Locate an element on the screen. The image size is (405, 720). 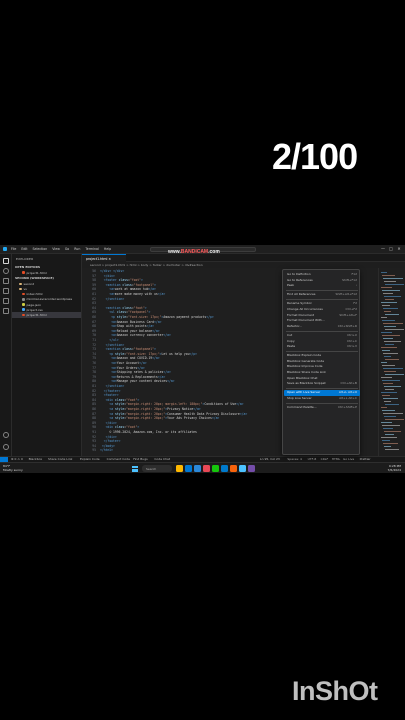
weather-widget: 84°F Mostly sunny is located at coordinates (13, 468).